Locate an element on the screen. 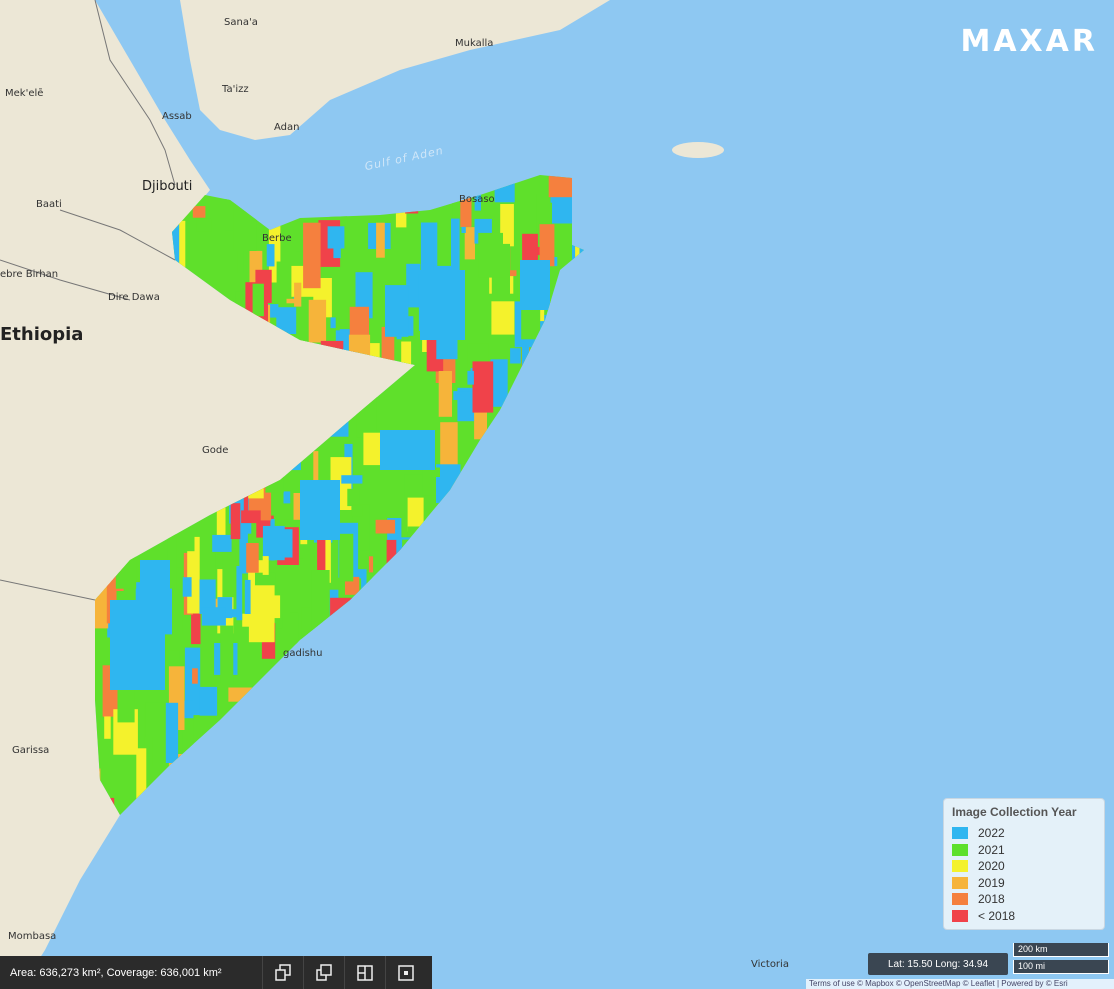  label-sanaa: Sana'a is located at coordinates (241, 22).